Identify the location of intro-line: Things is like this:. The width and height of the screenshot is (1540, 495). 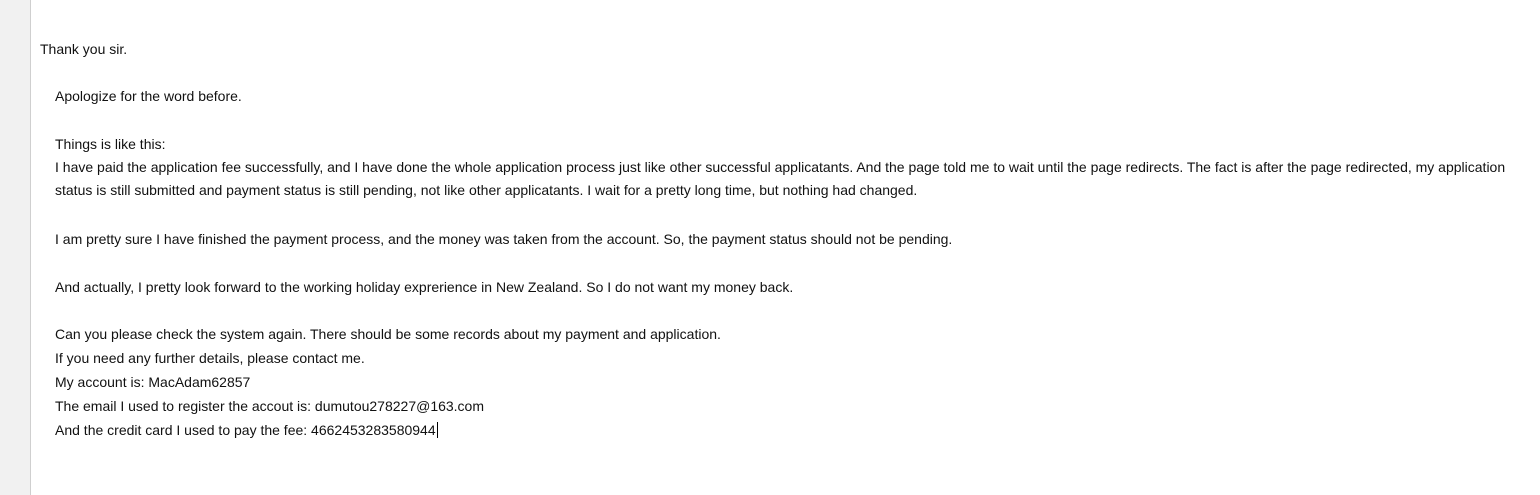
(110, 144).